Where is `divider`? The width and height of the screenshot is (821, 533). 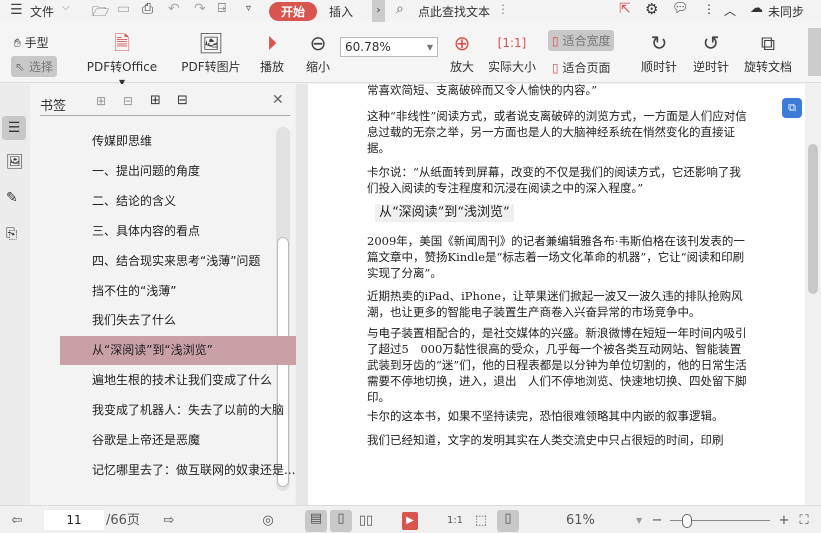
divider is located at coordinates (165, 115).